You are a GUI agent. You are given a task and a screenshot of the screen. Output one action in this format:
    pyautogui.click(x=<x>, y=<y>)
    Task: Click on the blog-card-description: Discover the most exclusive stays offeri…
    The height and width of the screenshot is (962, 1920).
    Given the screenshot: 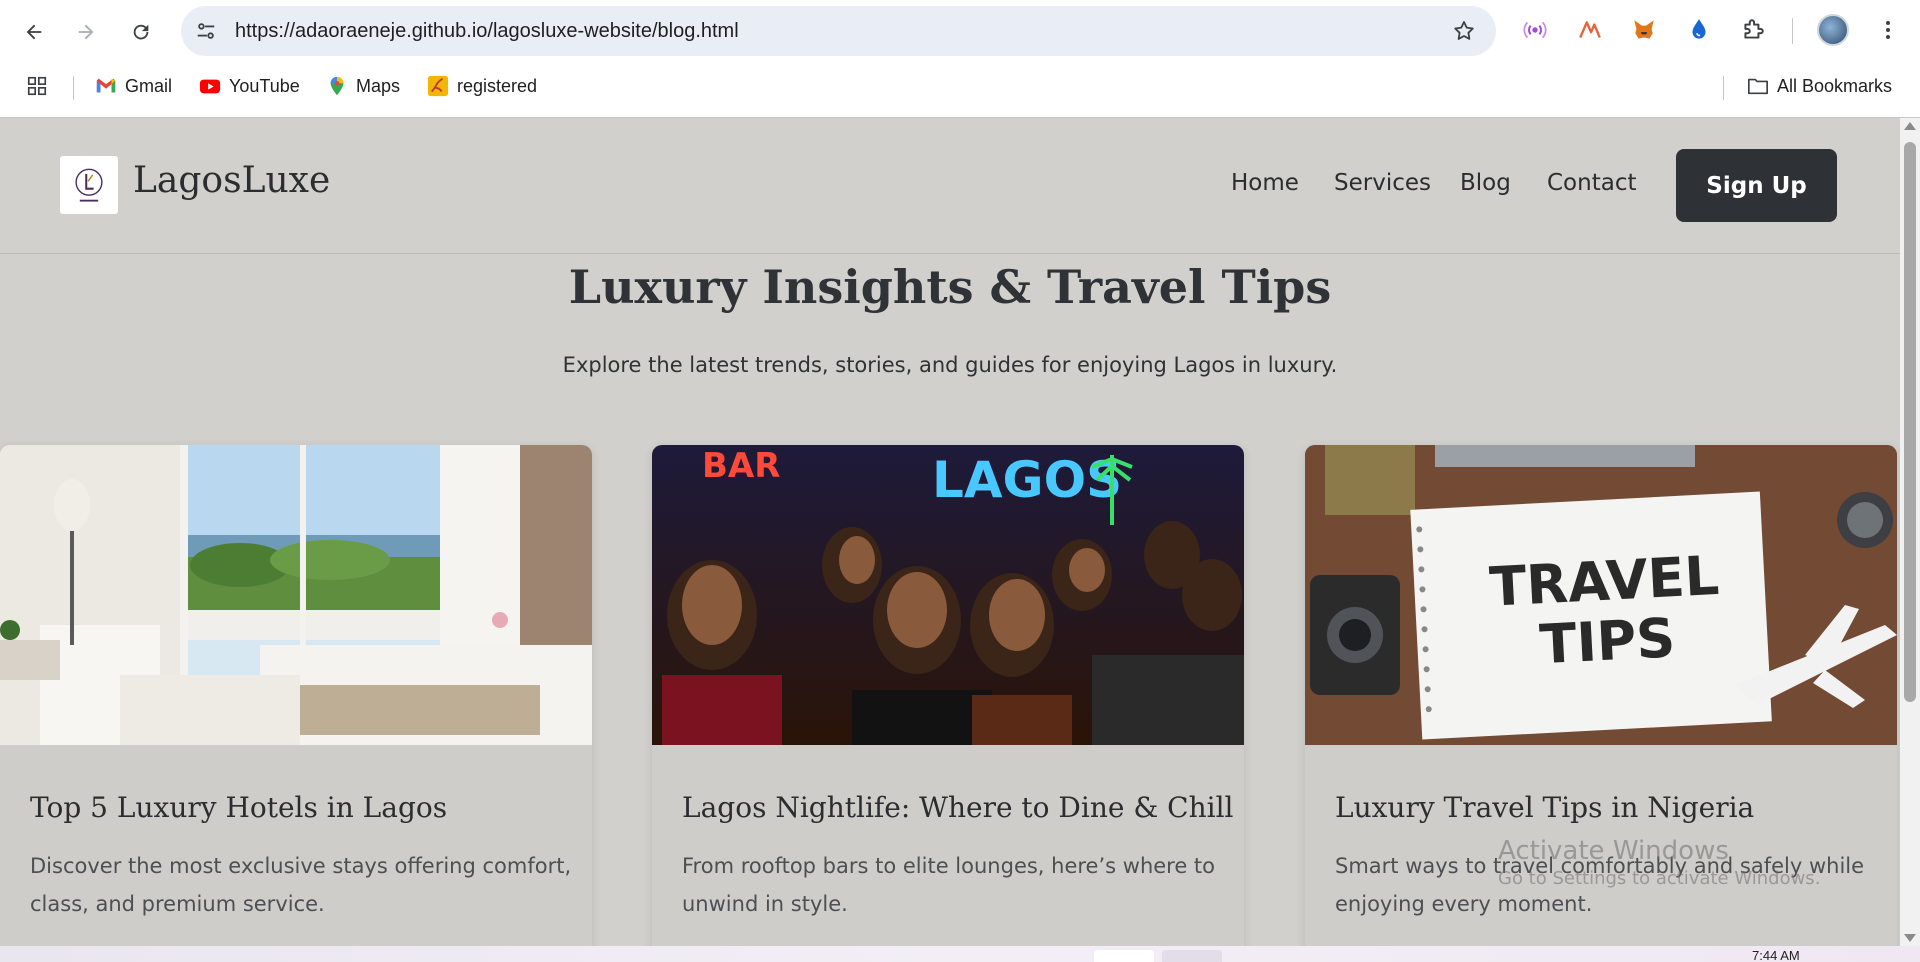 What is the action you would take?
    pyautogui.click(x=301, y=885)
    